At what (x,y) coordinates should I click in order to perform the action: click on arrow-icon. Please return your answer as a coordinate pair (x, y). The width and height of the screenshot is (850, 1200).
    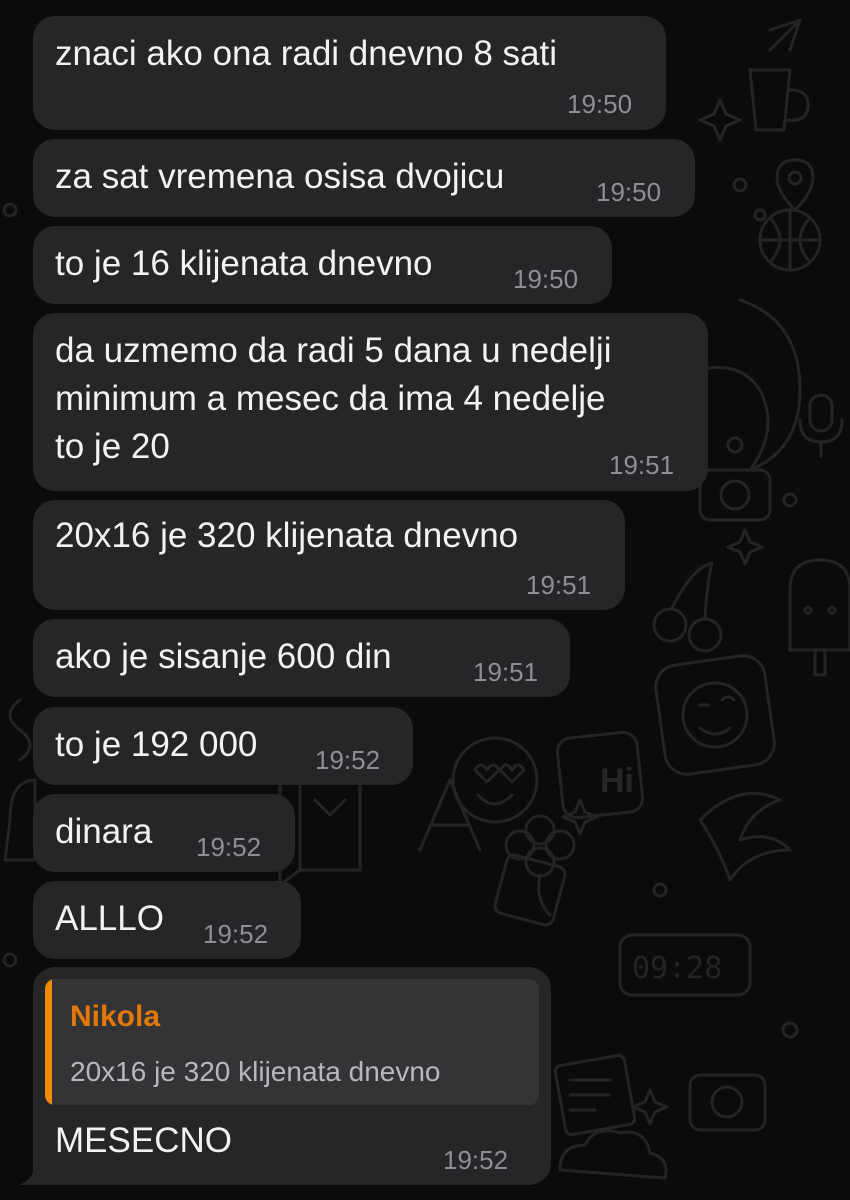
    Looking at the image, I should click on (785, 35).